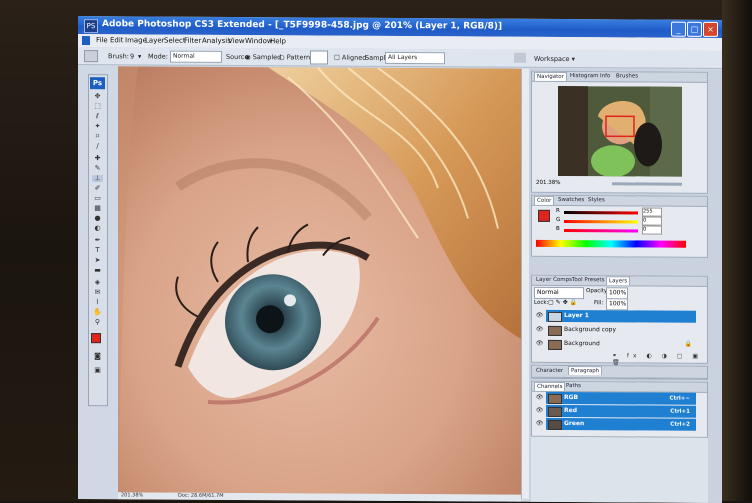  I want to click on shape-tool-icon: ▬, so click(97, 270).